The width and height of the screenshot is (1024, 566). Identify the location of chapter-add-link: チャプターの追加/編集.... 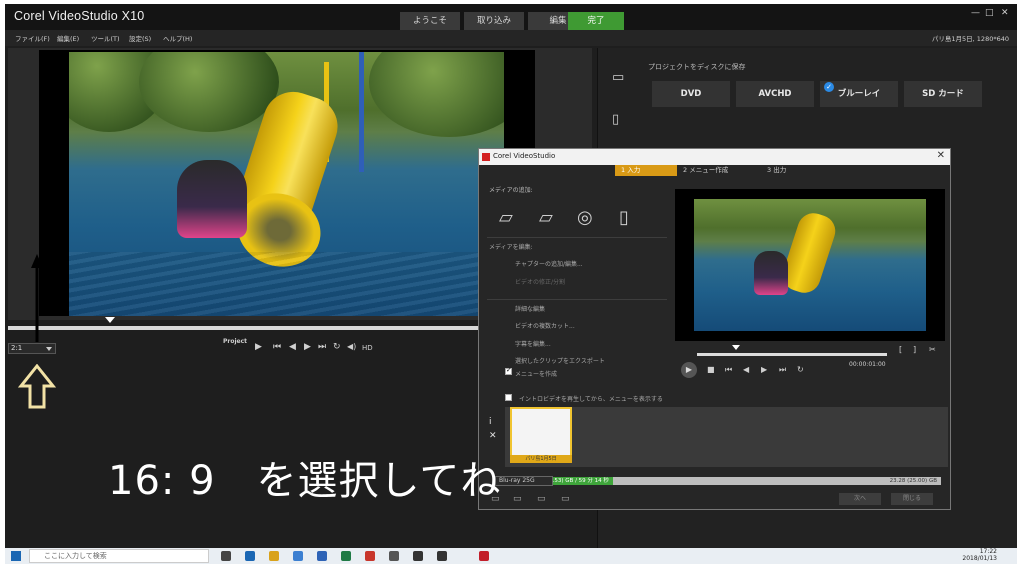
(549, 263).